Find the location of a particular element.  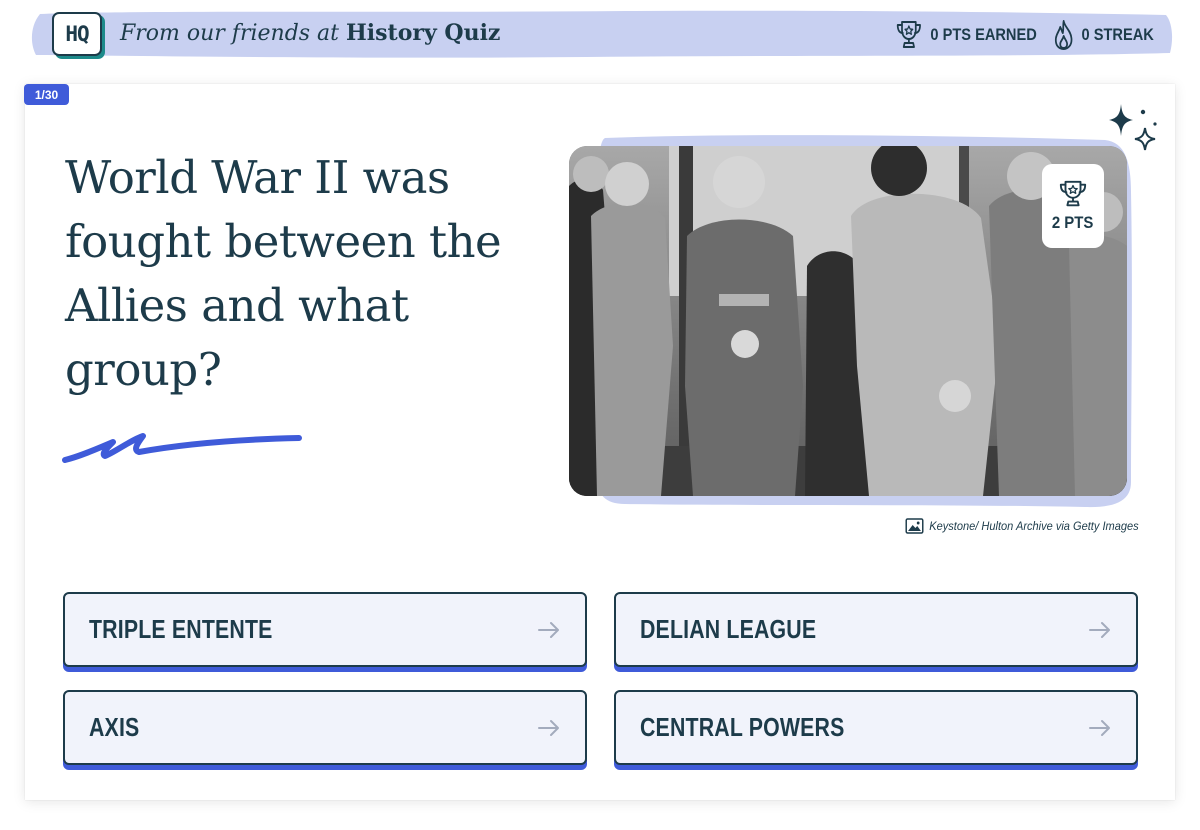

streak-stat: 0 STREAK is located at coordinates (1103, 35).